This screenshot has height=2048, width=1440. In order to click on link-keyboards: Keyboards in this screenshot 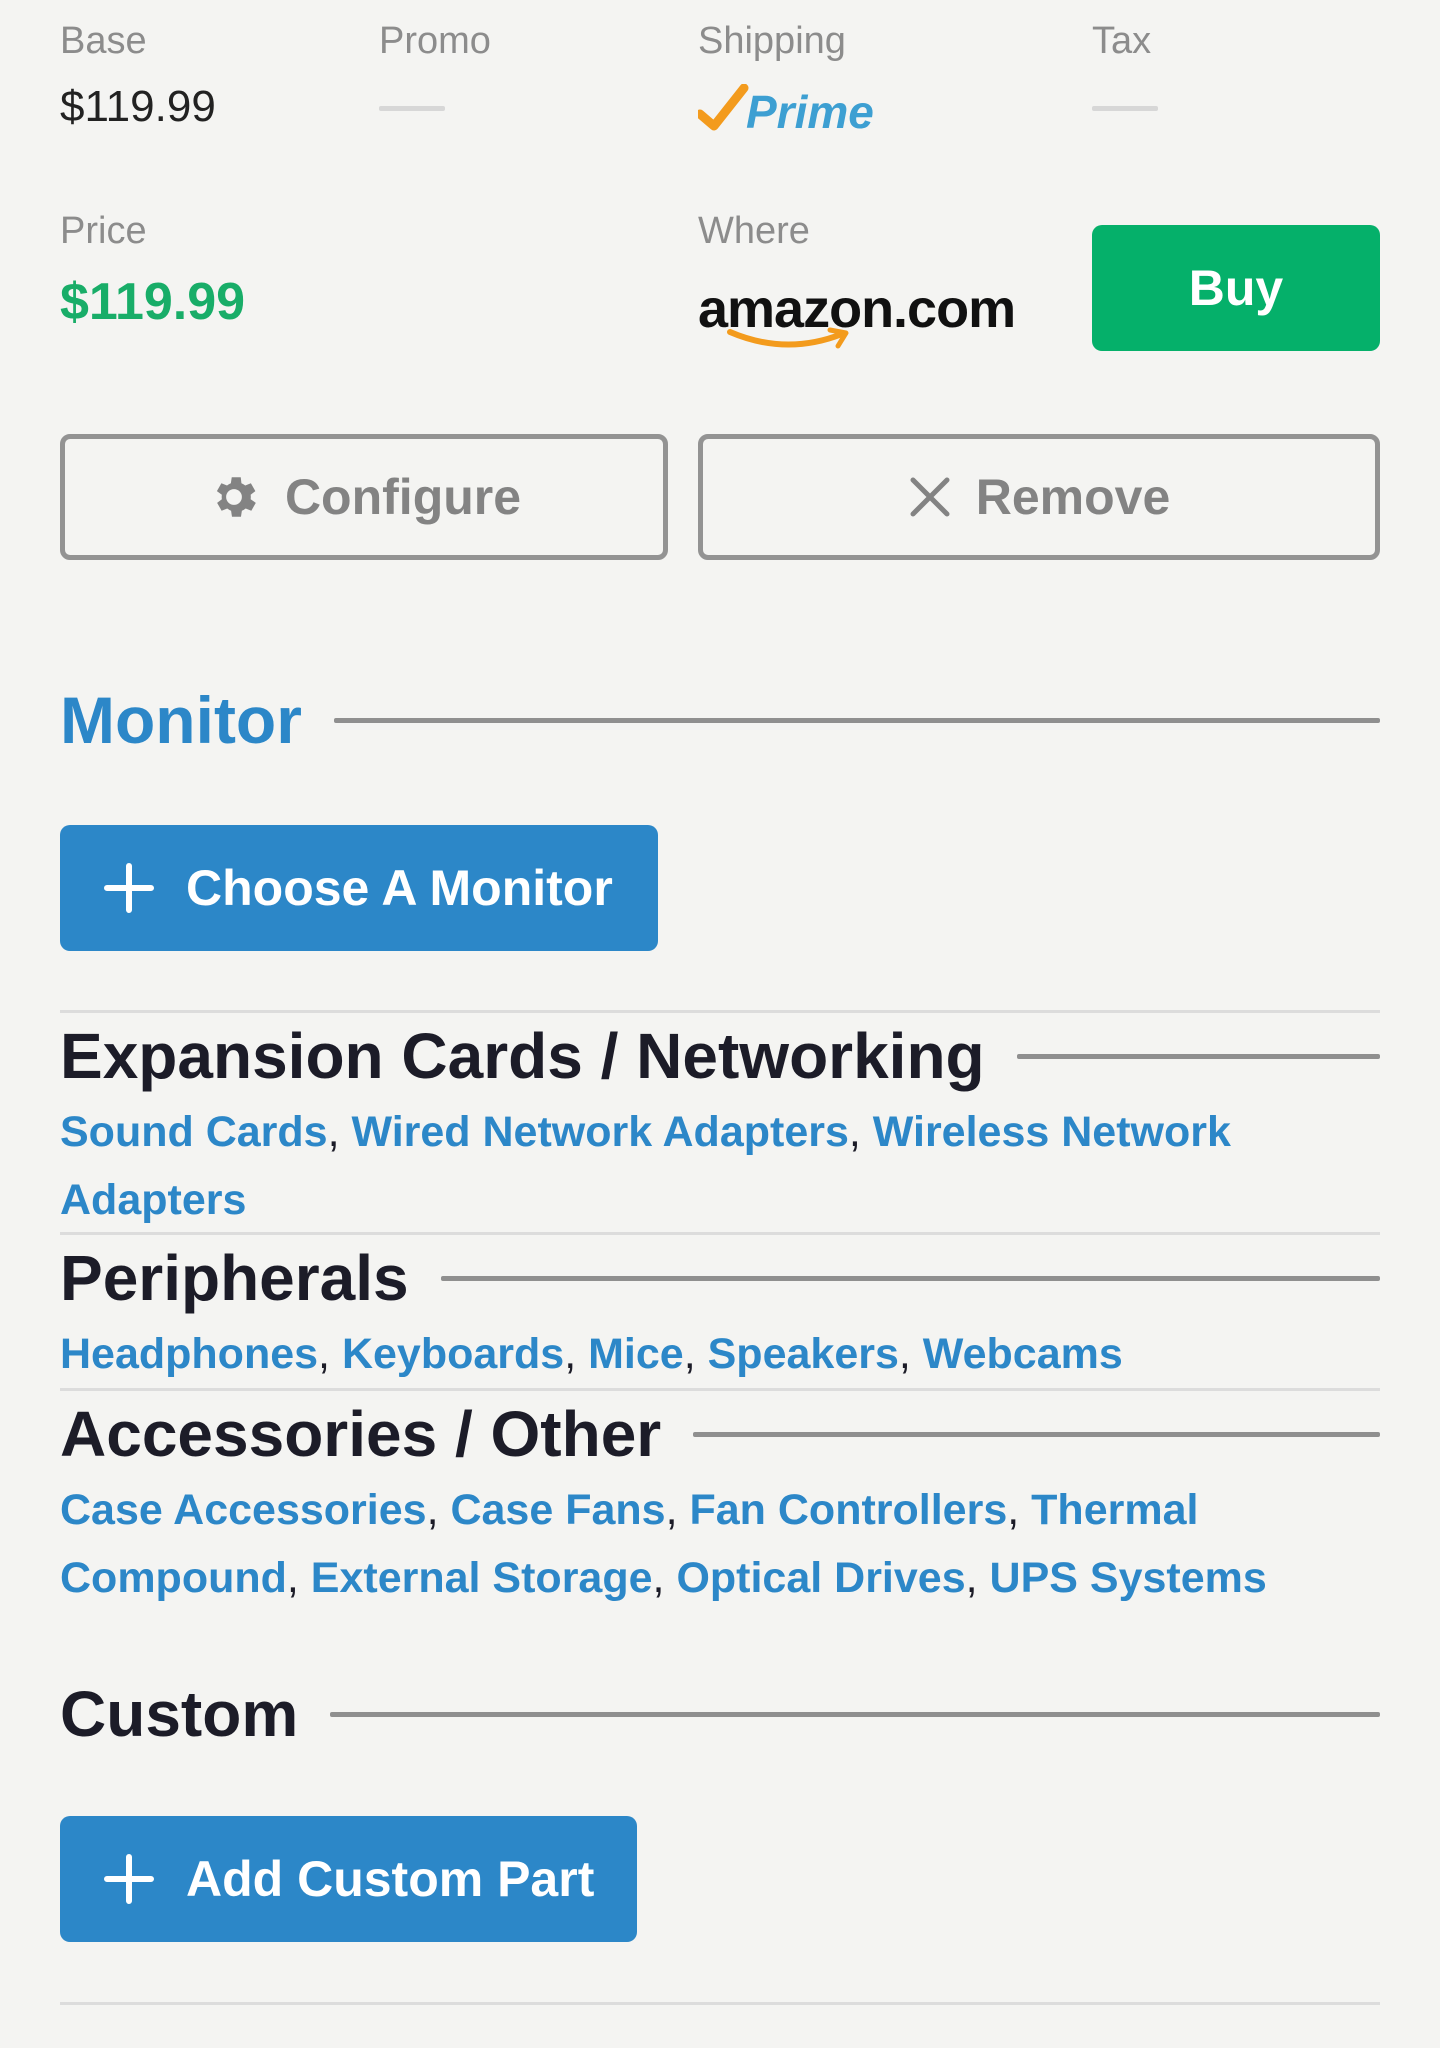, I will do `click(453, 1354)`.